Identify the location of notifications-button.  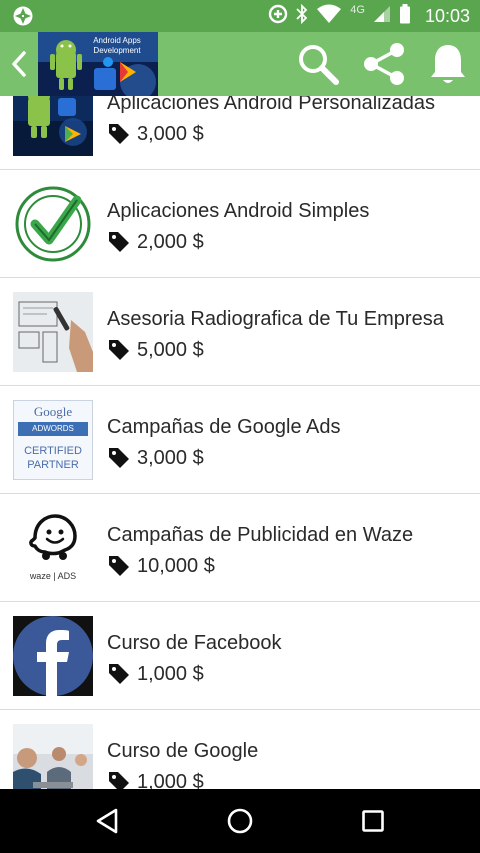
(448, 64).